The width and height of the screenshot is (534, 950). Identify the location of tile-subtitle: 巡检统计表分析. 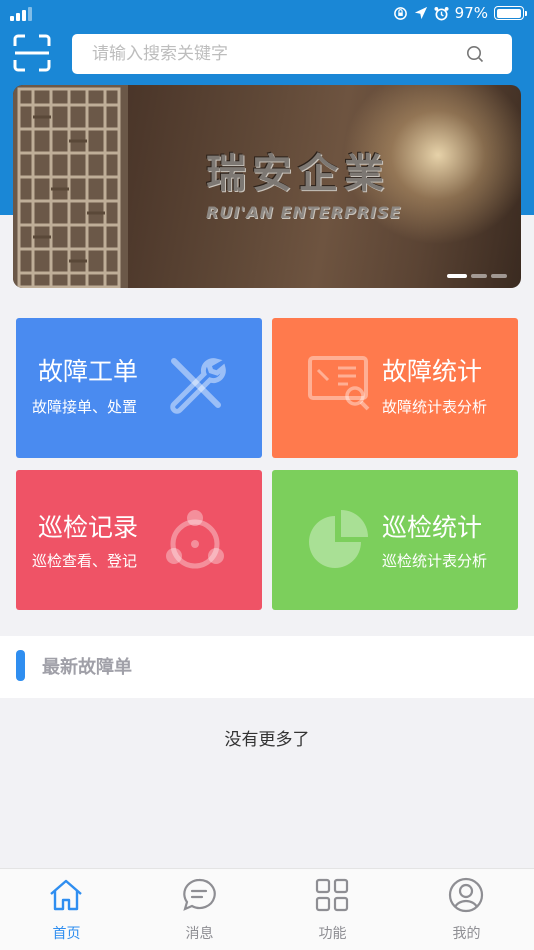
(435, 561).